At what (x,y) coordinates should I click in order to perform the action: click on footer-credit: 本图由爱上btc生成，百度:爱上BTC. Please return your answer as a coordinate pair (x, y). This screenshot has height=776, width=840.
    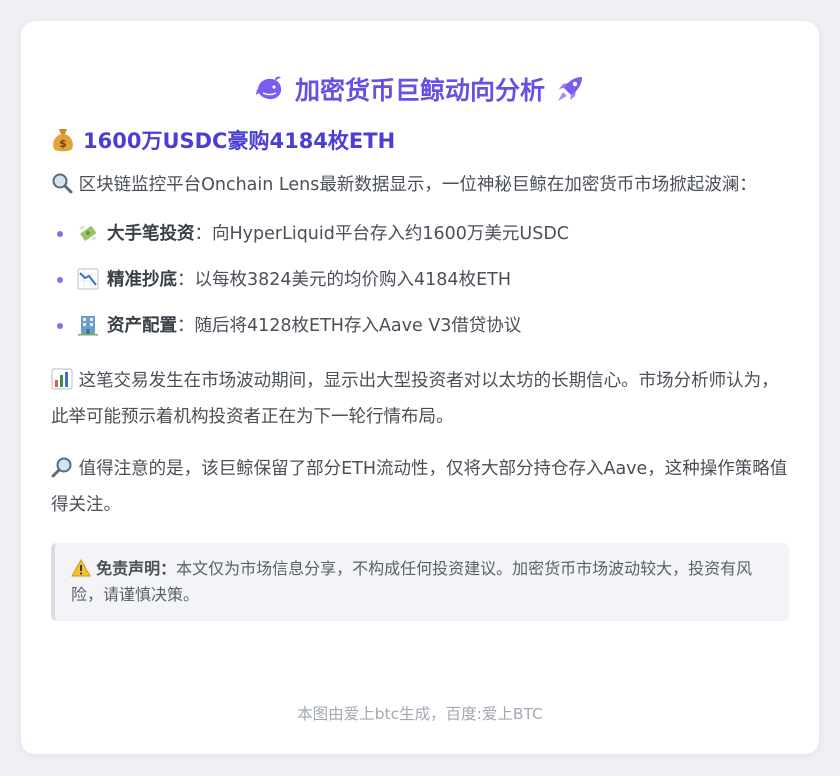
    Looking at the image, I should click on (420, 714).